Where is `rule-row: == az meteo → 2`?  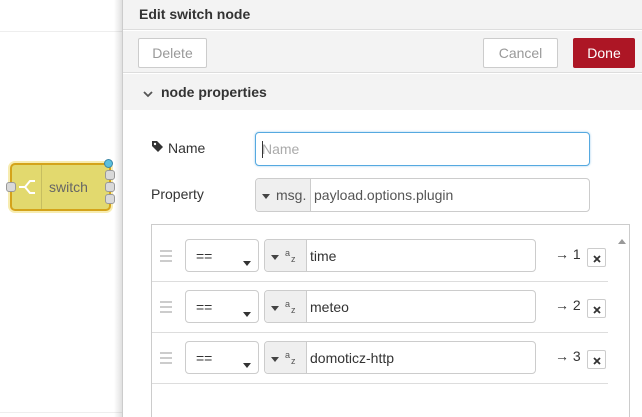
rule-row: == az meteo → 2 is located at coordinates (380, 307).